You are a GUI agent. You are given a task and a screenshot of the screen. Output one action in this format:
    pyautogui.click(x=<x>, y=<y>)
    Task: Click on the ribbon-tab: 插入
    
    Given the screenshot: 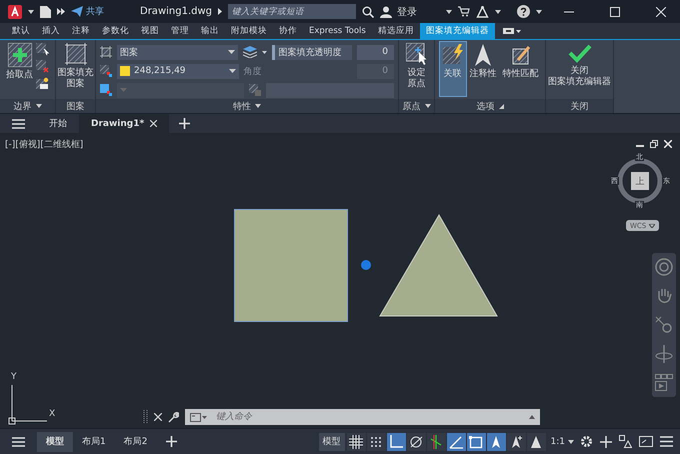 What is the action you would take?
    pyautogui.click(x=51, y=31)
    